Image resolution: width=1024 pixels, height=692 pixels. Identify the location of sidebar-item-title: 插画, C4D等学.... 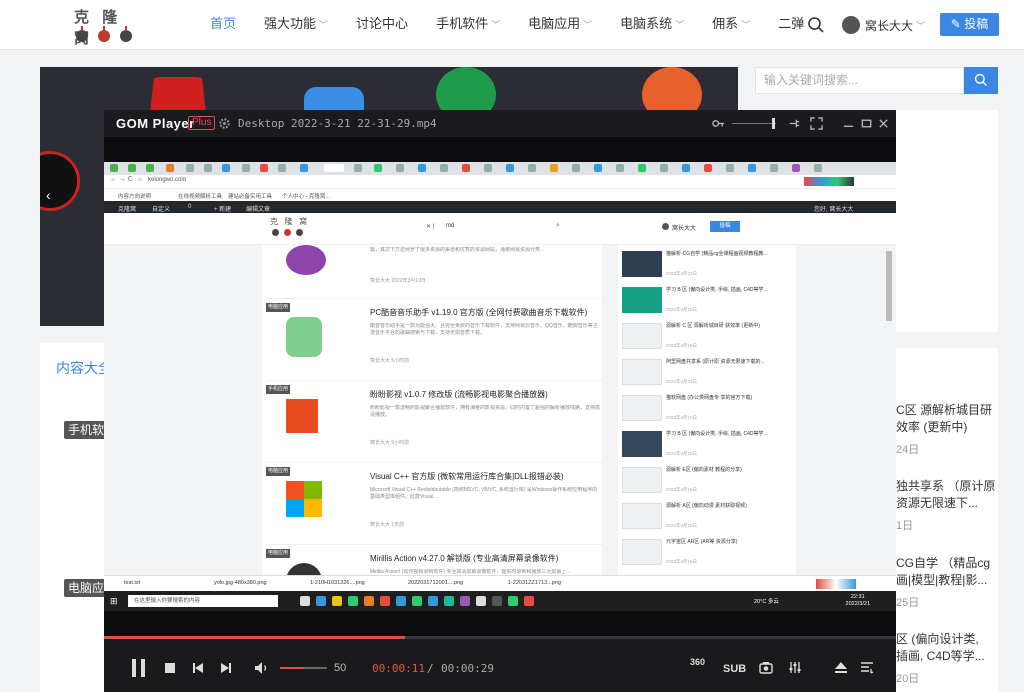
(940, 656).